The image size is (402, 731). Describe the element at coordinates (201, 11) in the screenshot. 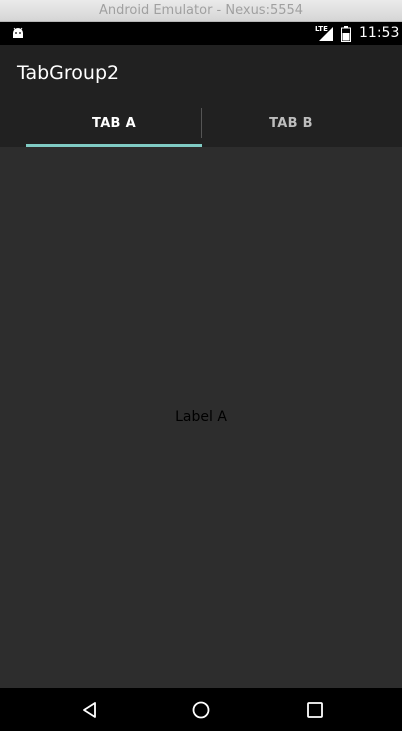

I see `emulator-window-title: Android Emulator - Nexus:5554` at that location.